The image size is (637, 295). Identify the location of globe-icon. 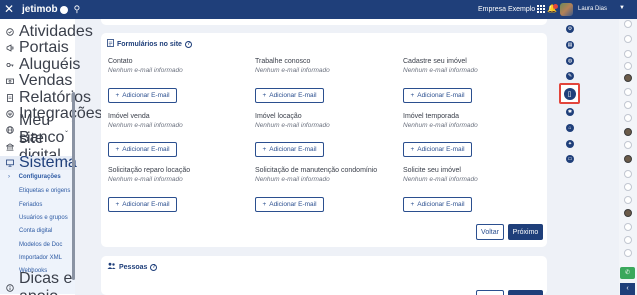
(10, 130).